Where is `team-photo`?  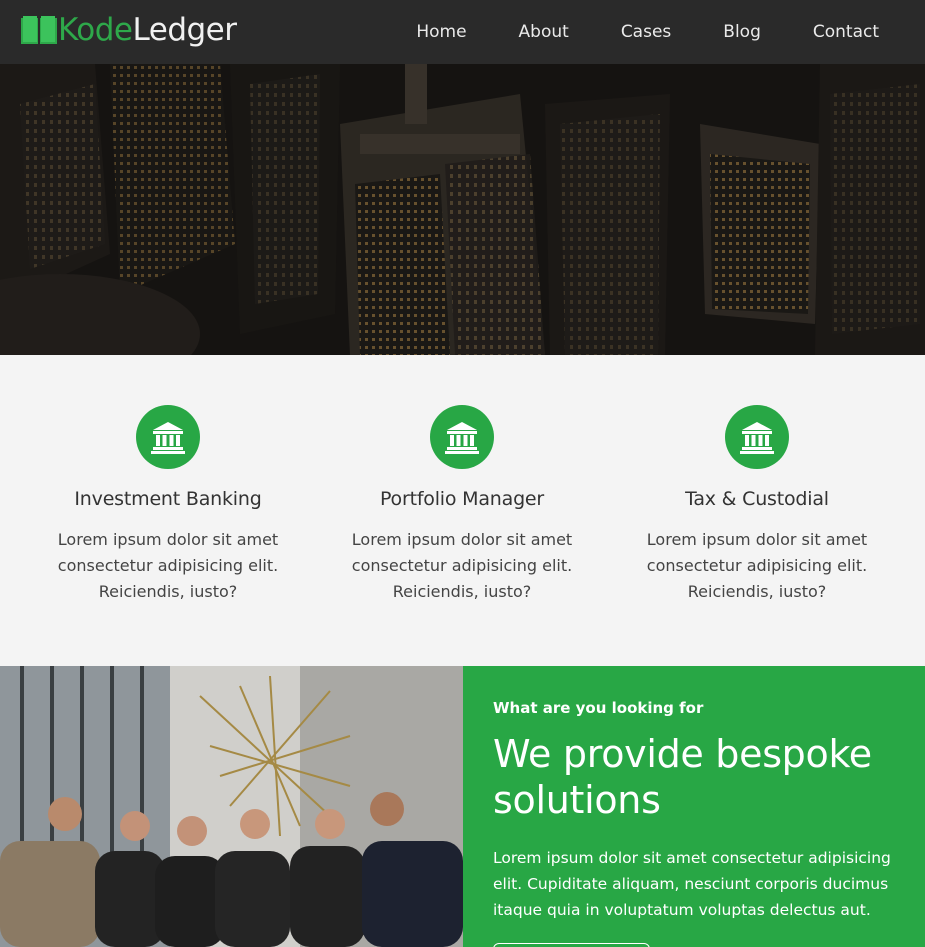 team-photo is located at coordinates (231, 806).